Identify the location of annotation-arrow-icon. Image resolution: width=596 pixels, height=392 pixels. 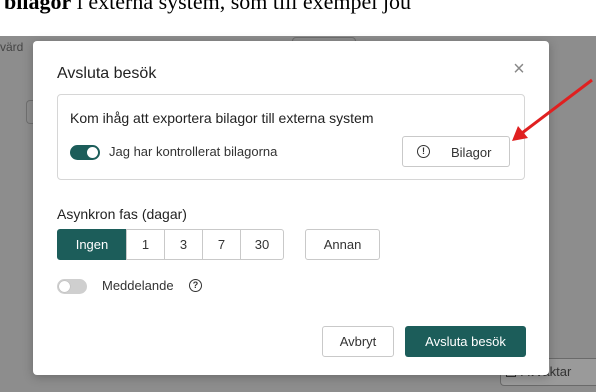
(552, 109).